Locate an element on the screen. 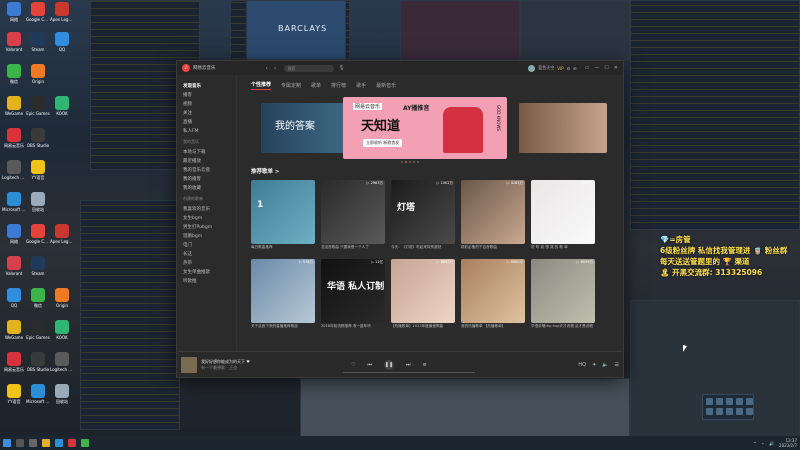 The image size is (800, 450). sidebar-item-playlist: 我喜欢的音乐 is located at coordinates (206, 208).